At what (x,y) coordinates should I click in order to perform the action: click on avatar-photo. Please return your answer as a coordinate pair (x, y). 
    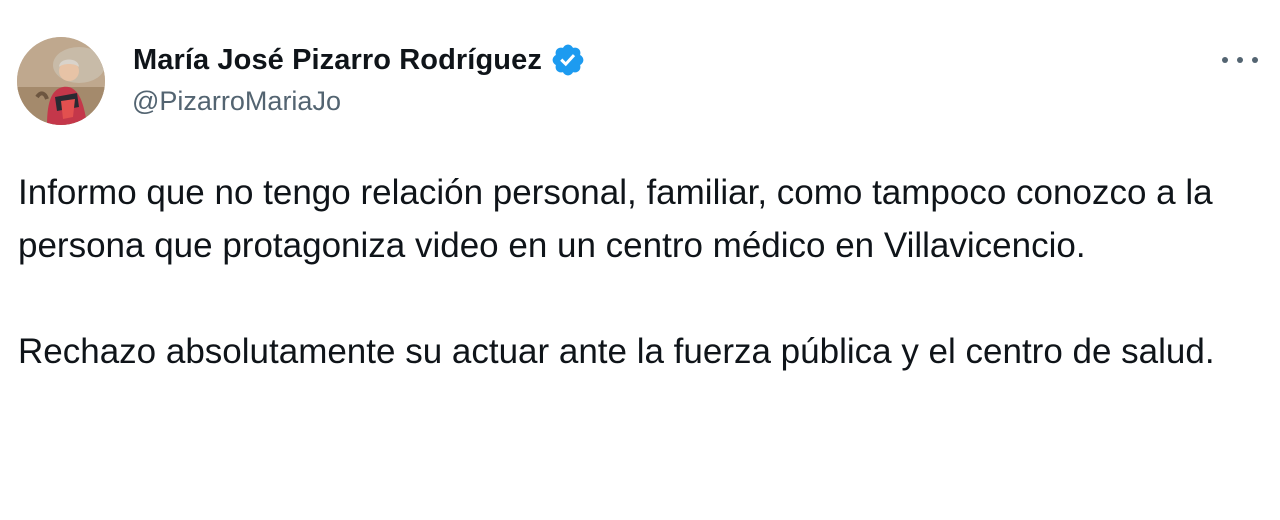
    Looking at the image, I should click on (61, 81).